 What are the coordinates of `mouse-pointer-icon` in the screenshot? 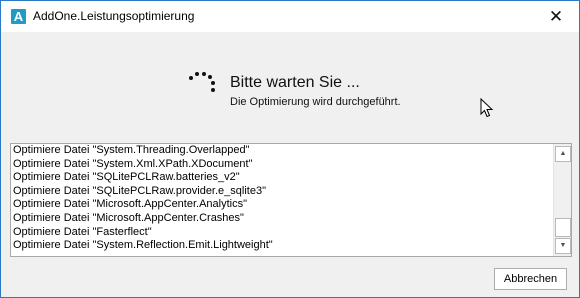 It's located at (487, 108).